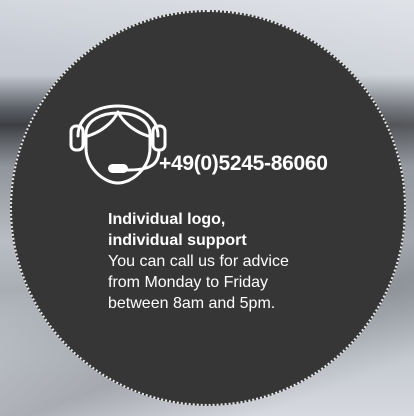 This screenshot has width=414, height=416. I want to click on body-line-1: You can call us for advice, so click(198, 261).